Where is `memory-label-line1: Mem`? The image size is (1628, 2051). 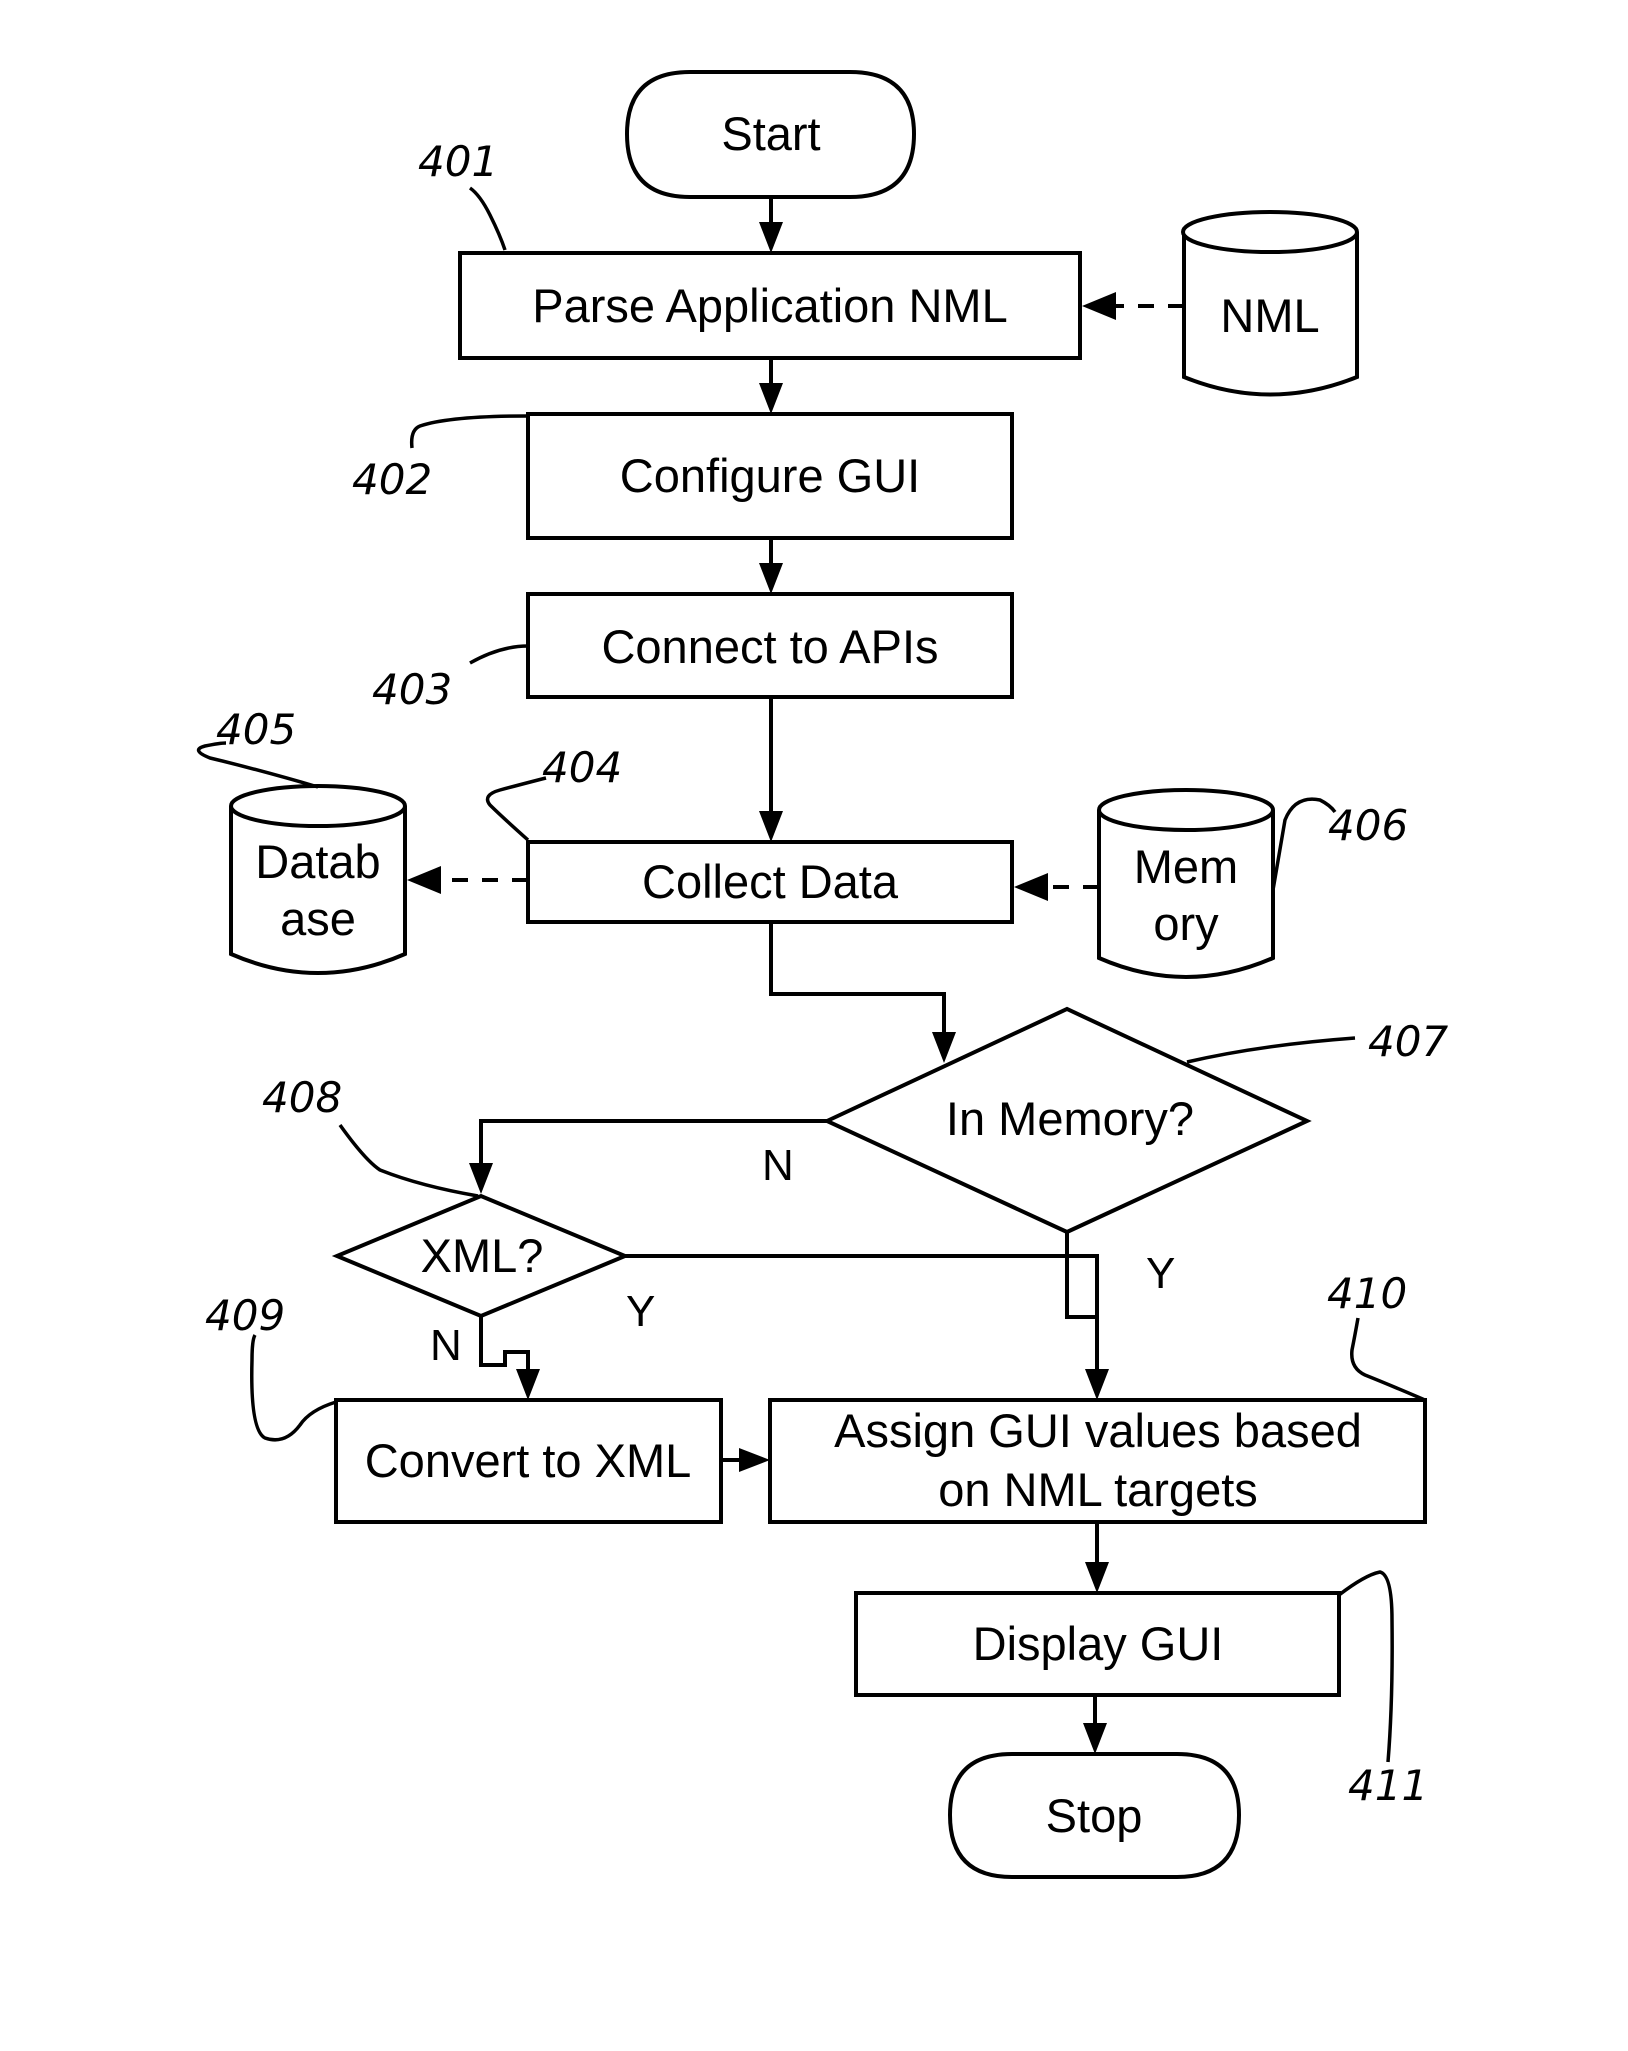
memory-label-line1: Mem is located at coordinates (1186, 866).